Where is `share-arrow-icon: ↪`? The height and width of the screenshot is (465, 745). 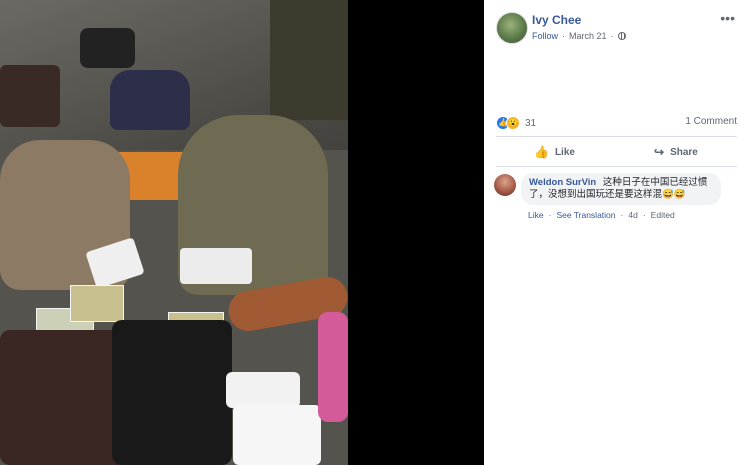 share-arrow-icon: ↪ is located at coordinates (659, 152).